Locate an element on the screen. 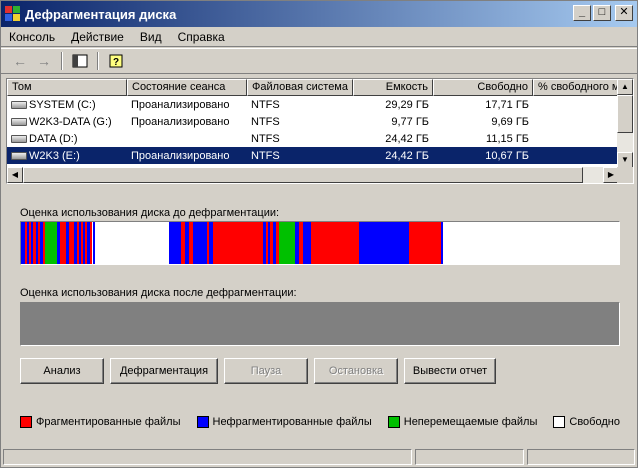 The height and width of the screenshot is (468, 638). scroll-down-button: ▼ is located at coordinates (625, 160).